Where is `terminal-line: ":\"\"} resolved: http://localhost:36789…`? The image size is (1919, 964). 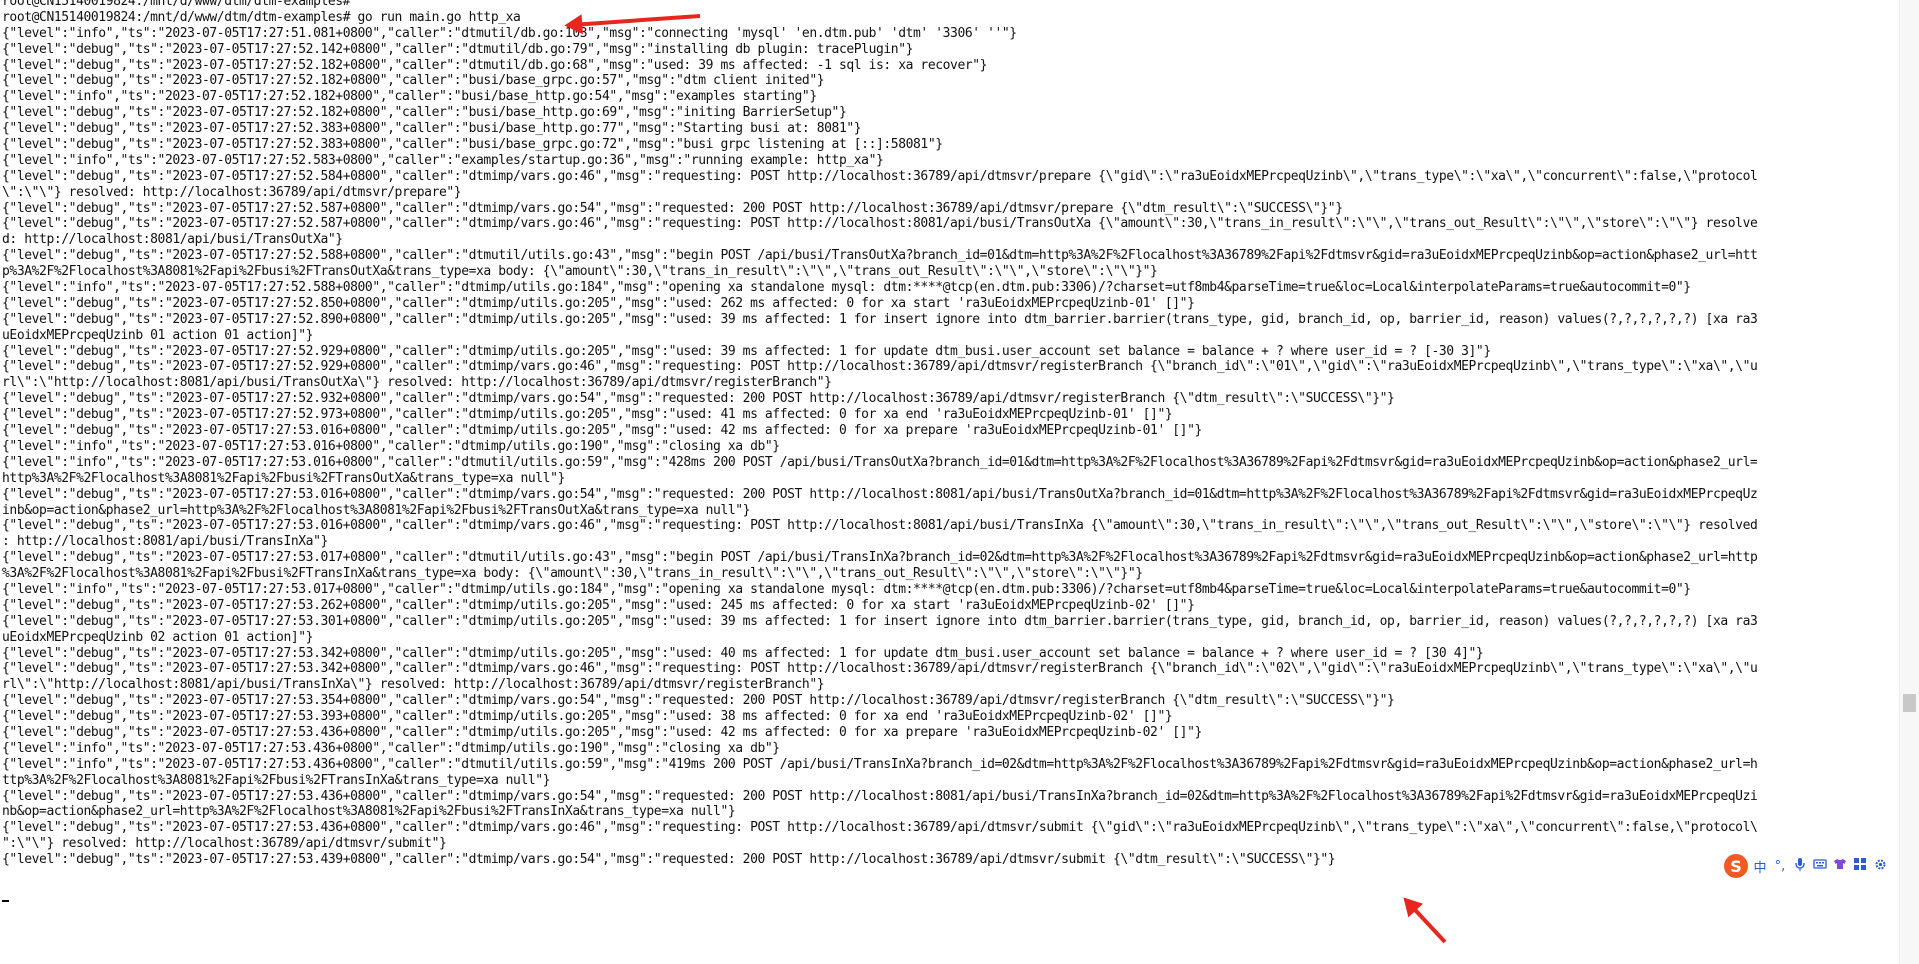
terminal-line: ":\"\"} resolved: http://localhost:36789… is located at coordinates (224, 844).